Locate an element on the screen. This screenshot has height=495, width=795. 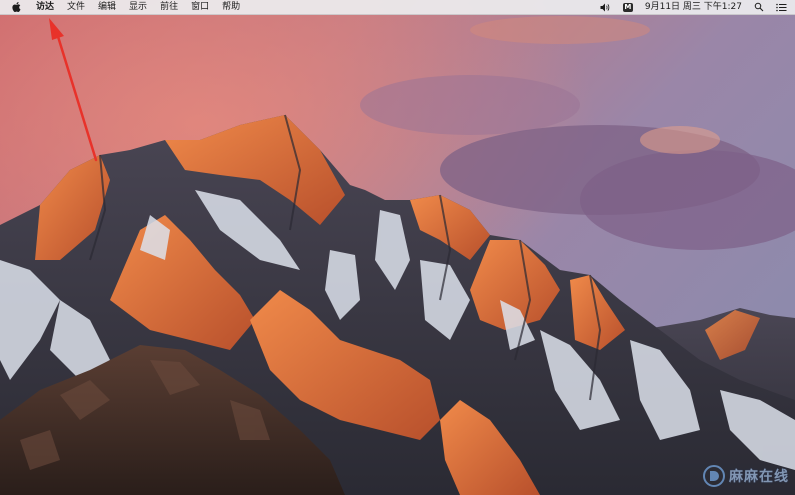
menu-help: 帮助 is located at coordinates (231, 7).